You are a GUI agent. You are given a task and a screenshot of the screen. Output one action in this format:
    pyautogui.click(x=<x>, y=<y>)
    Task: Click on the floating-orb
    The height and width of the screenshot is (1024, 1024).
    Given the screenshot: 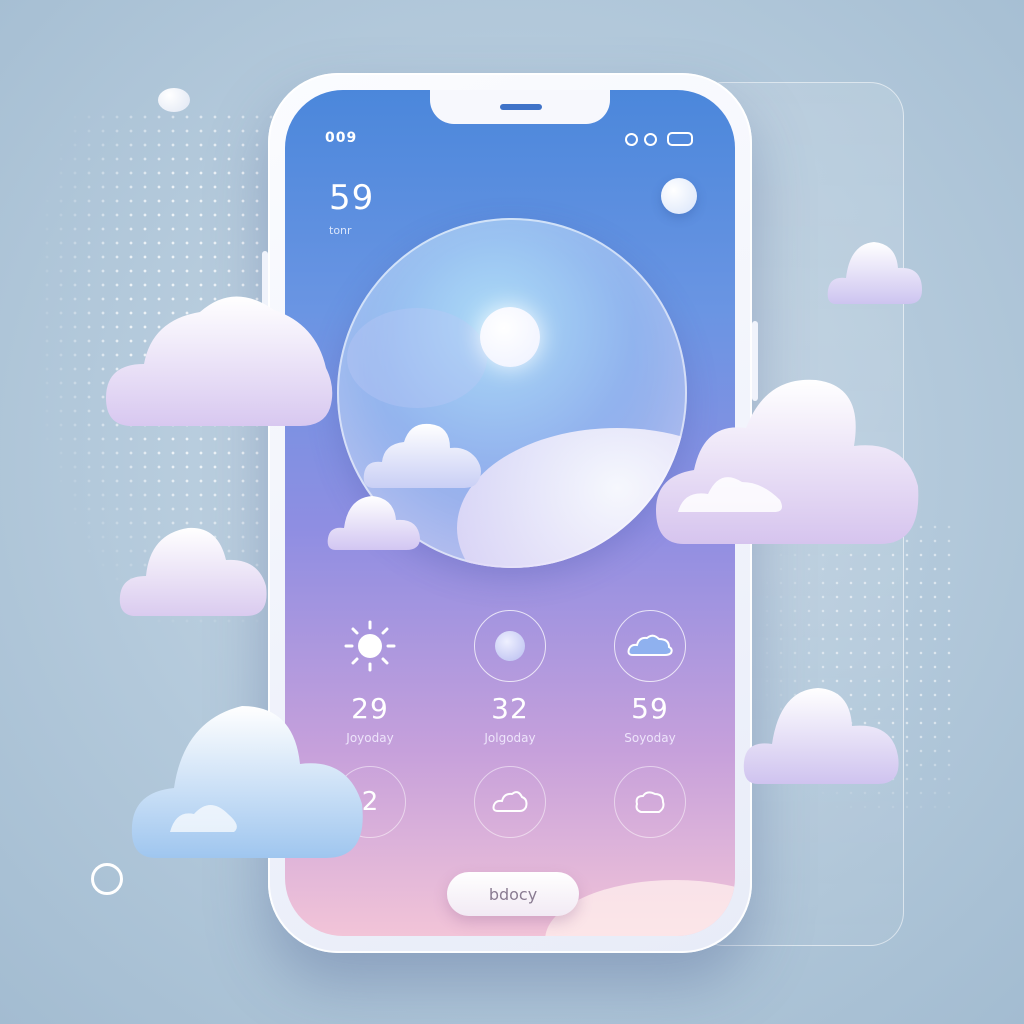 What is the action you would take?
    pyautogui.click(x=174, y=100)
    